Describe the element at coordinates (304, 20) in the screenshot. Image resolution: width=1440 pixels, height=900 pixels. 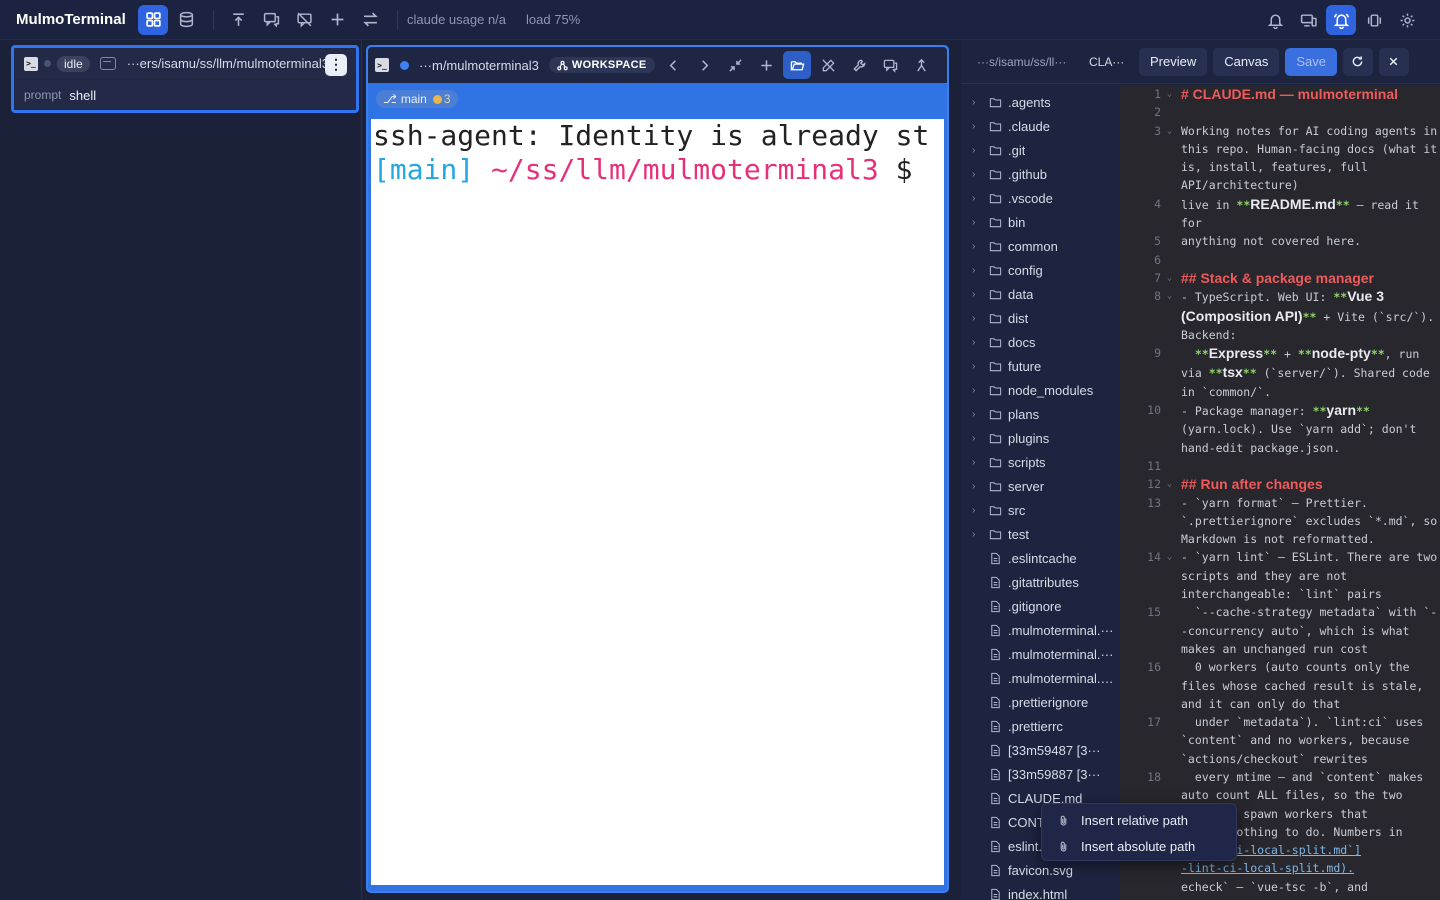
I see `chat-off-button` at that location.